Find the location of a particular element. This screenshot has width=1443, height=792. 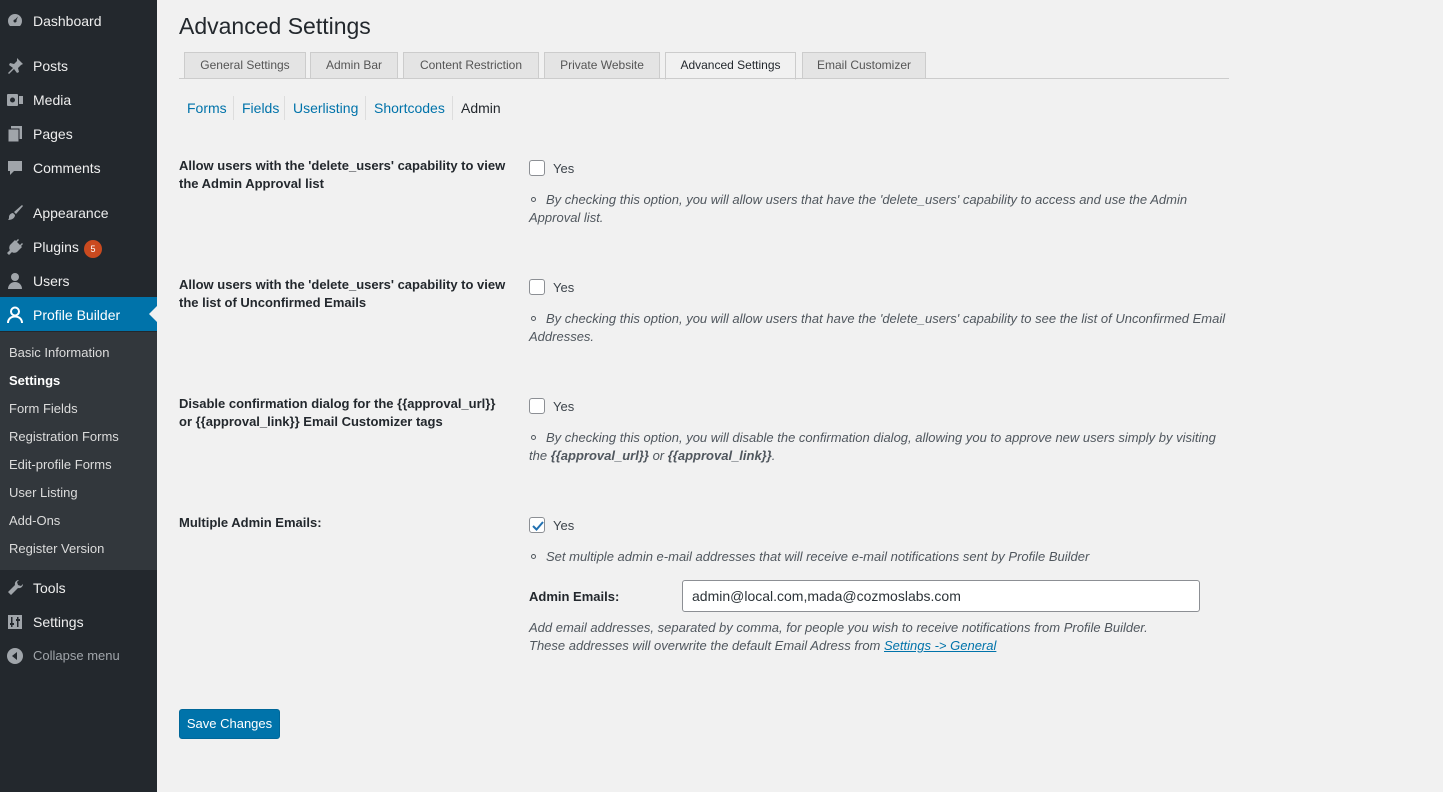

menu-label: Users is located at coordinates (51, 281).